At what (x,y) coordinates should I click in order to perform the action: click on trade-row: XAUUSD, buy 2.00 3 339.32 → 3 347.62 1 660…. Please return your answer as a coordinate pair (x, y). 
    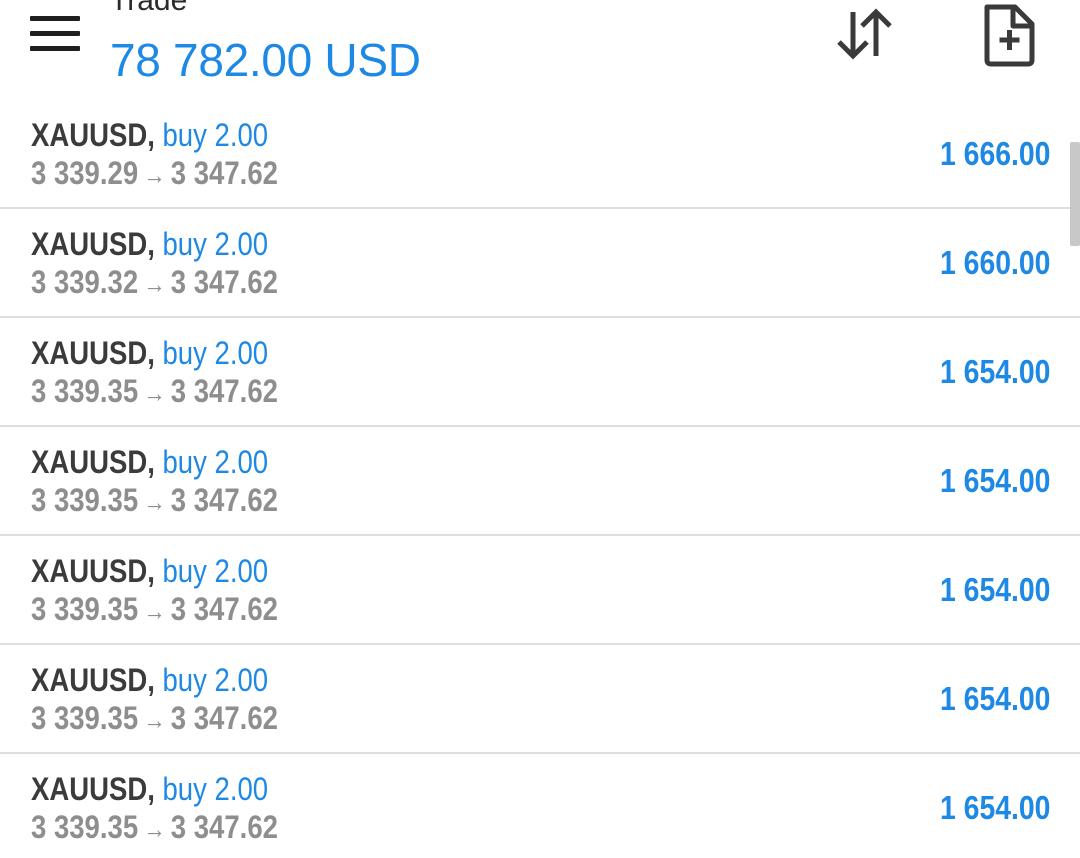
    Looking at the image, I should click on (540, 263).